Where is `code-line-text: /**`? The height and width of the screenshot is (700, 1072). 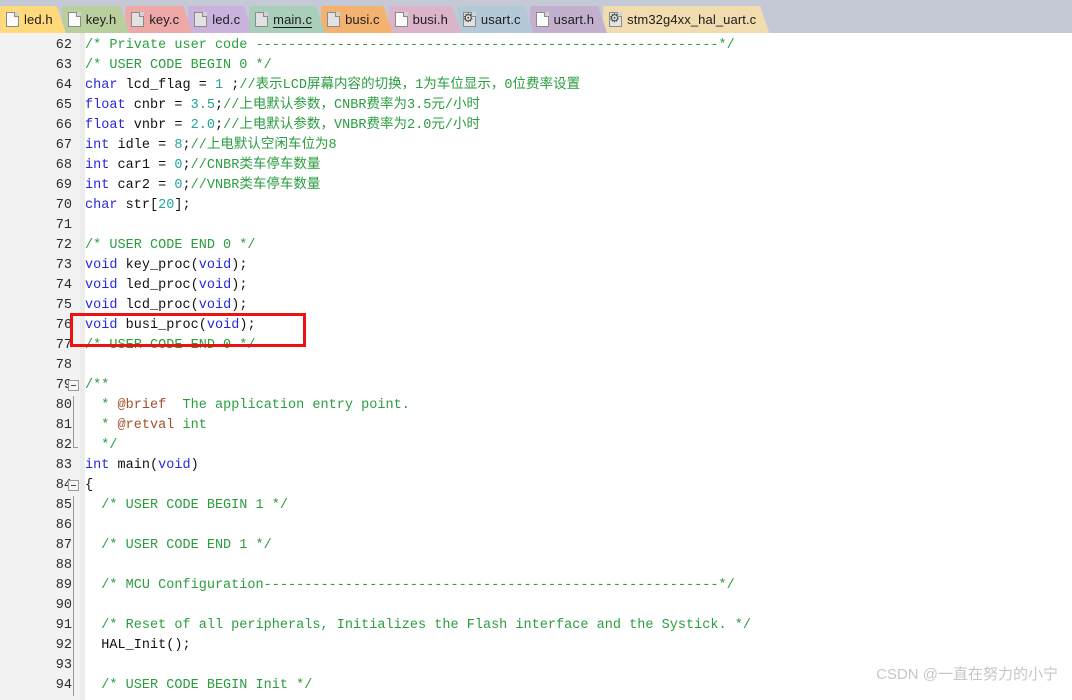
code-line-text: /** is located at coordinates (97, 386).